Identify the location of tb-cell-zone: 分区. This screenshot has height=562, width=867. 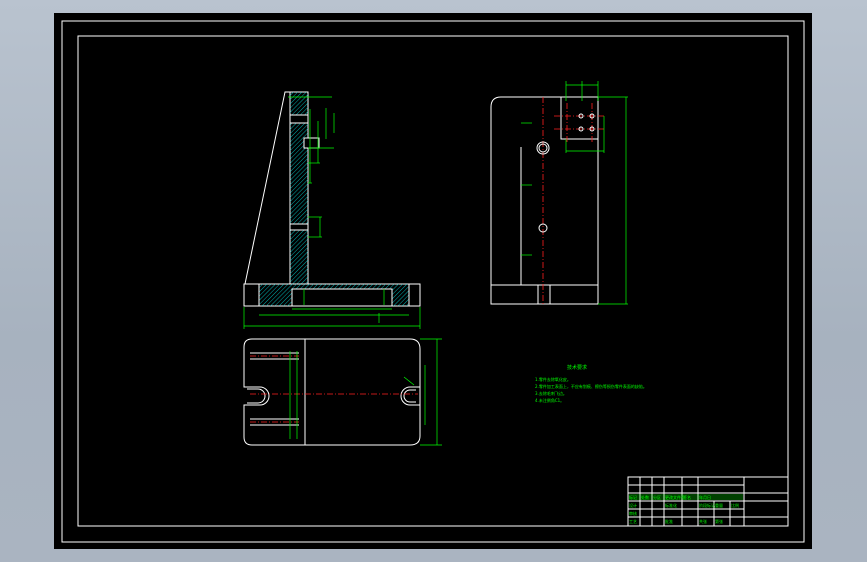
(657, 497).